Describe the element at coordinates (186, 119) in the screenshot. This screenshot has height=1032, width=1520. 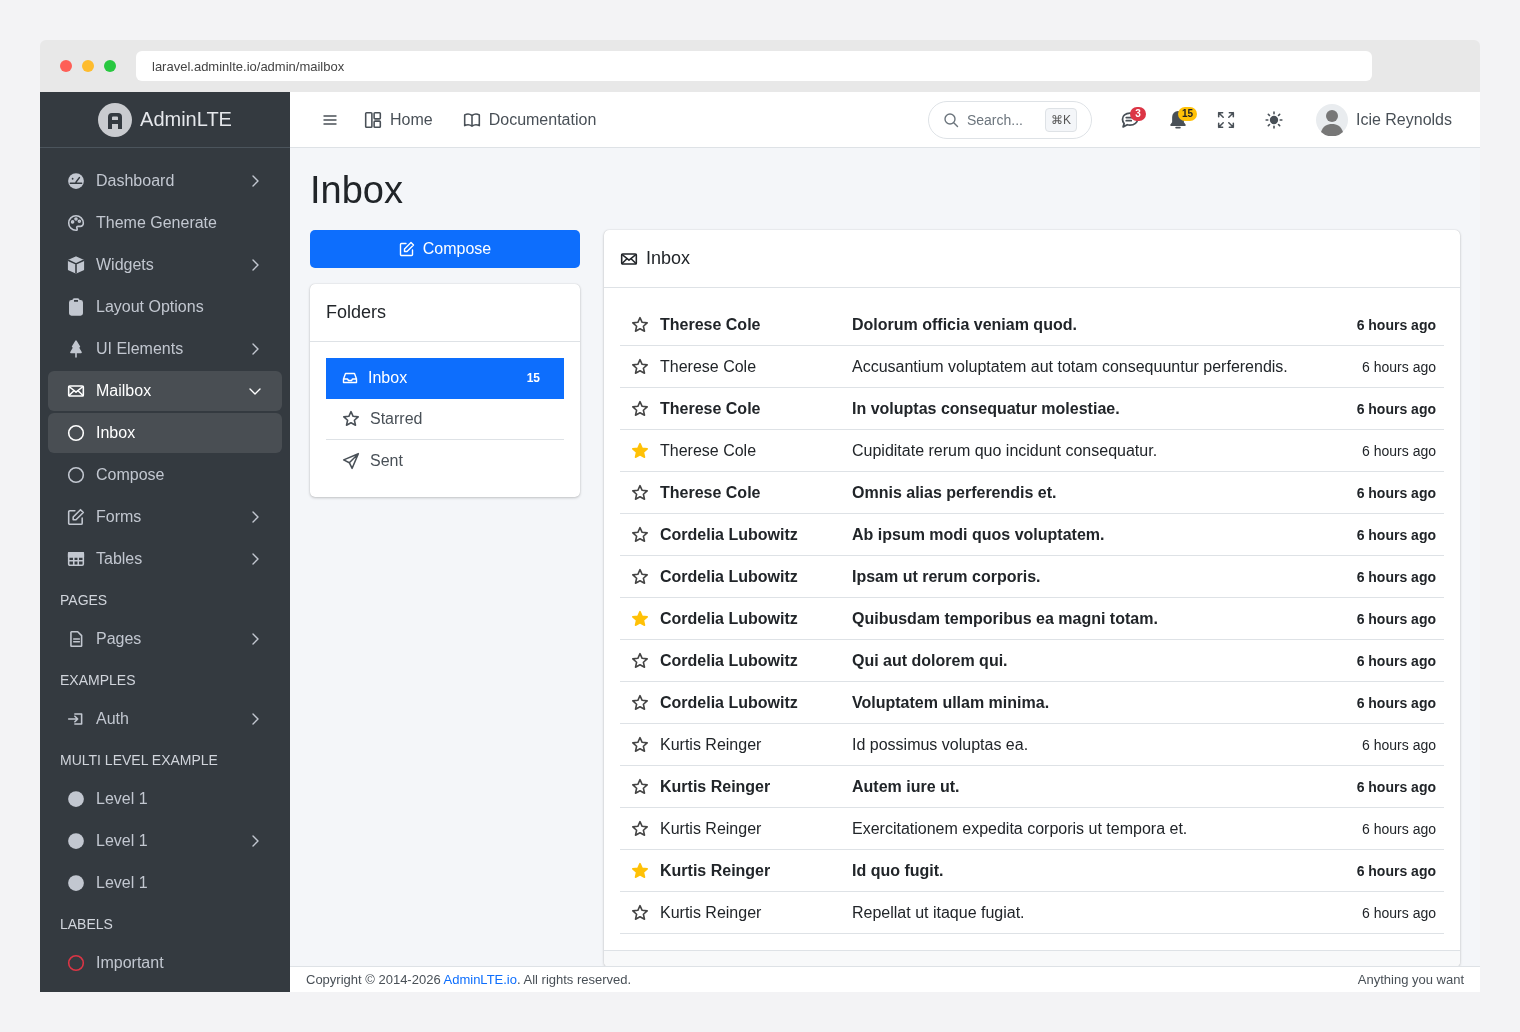
I see `brand-name: AdminLTE` at that location.